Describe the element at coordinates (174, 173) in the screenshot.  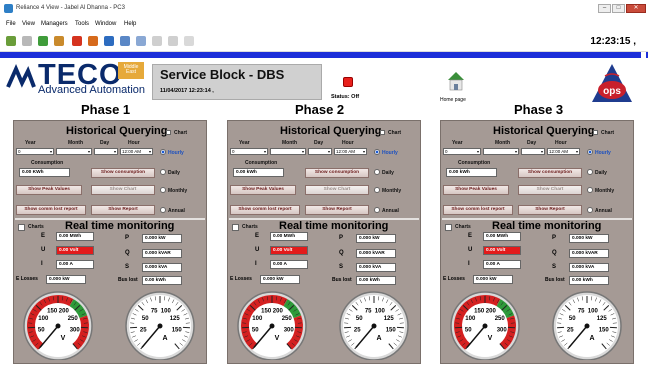
I see `daily-label: Daily` at that location.